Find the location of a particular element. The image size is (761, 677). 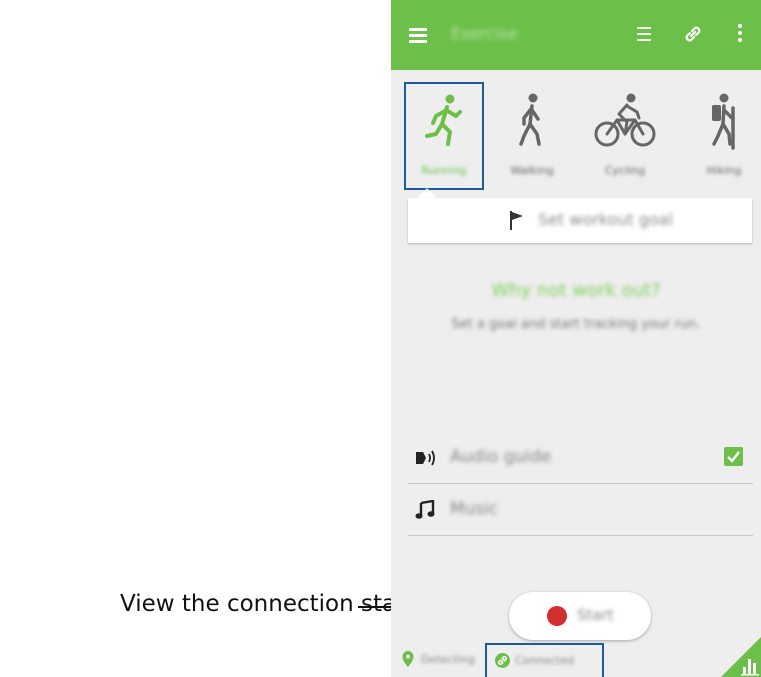

connection-status: Connected is located at coordinates (544, 660).